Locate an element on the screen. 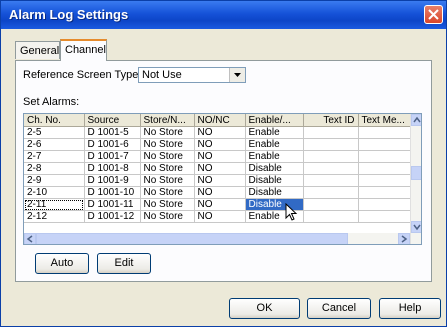 The height and width of the screenshot is (327, 447). table-row: 2-8 D 1001-8 No Store NO Disable is located at coordinates (217, 168).